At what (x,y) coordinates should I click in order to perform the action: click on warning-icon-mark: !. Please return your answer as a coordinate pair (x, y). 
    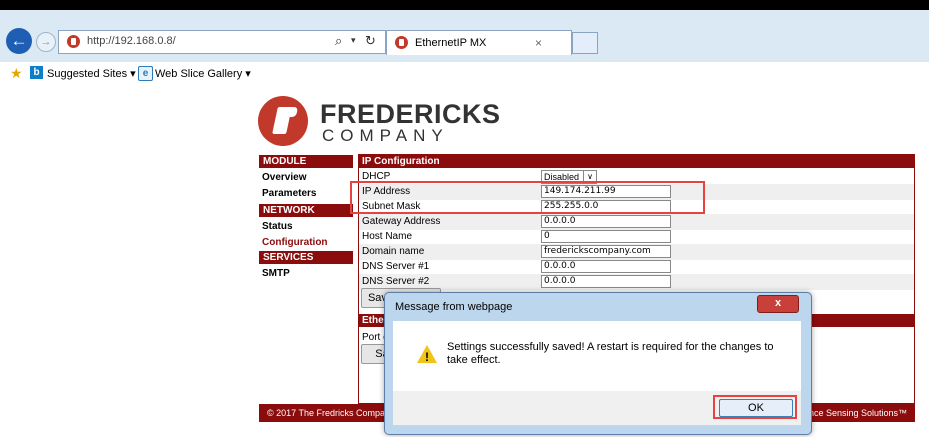
    Looking at the image, I should click on (427, 357).